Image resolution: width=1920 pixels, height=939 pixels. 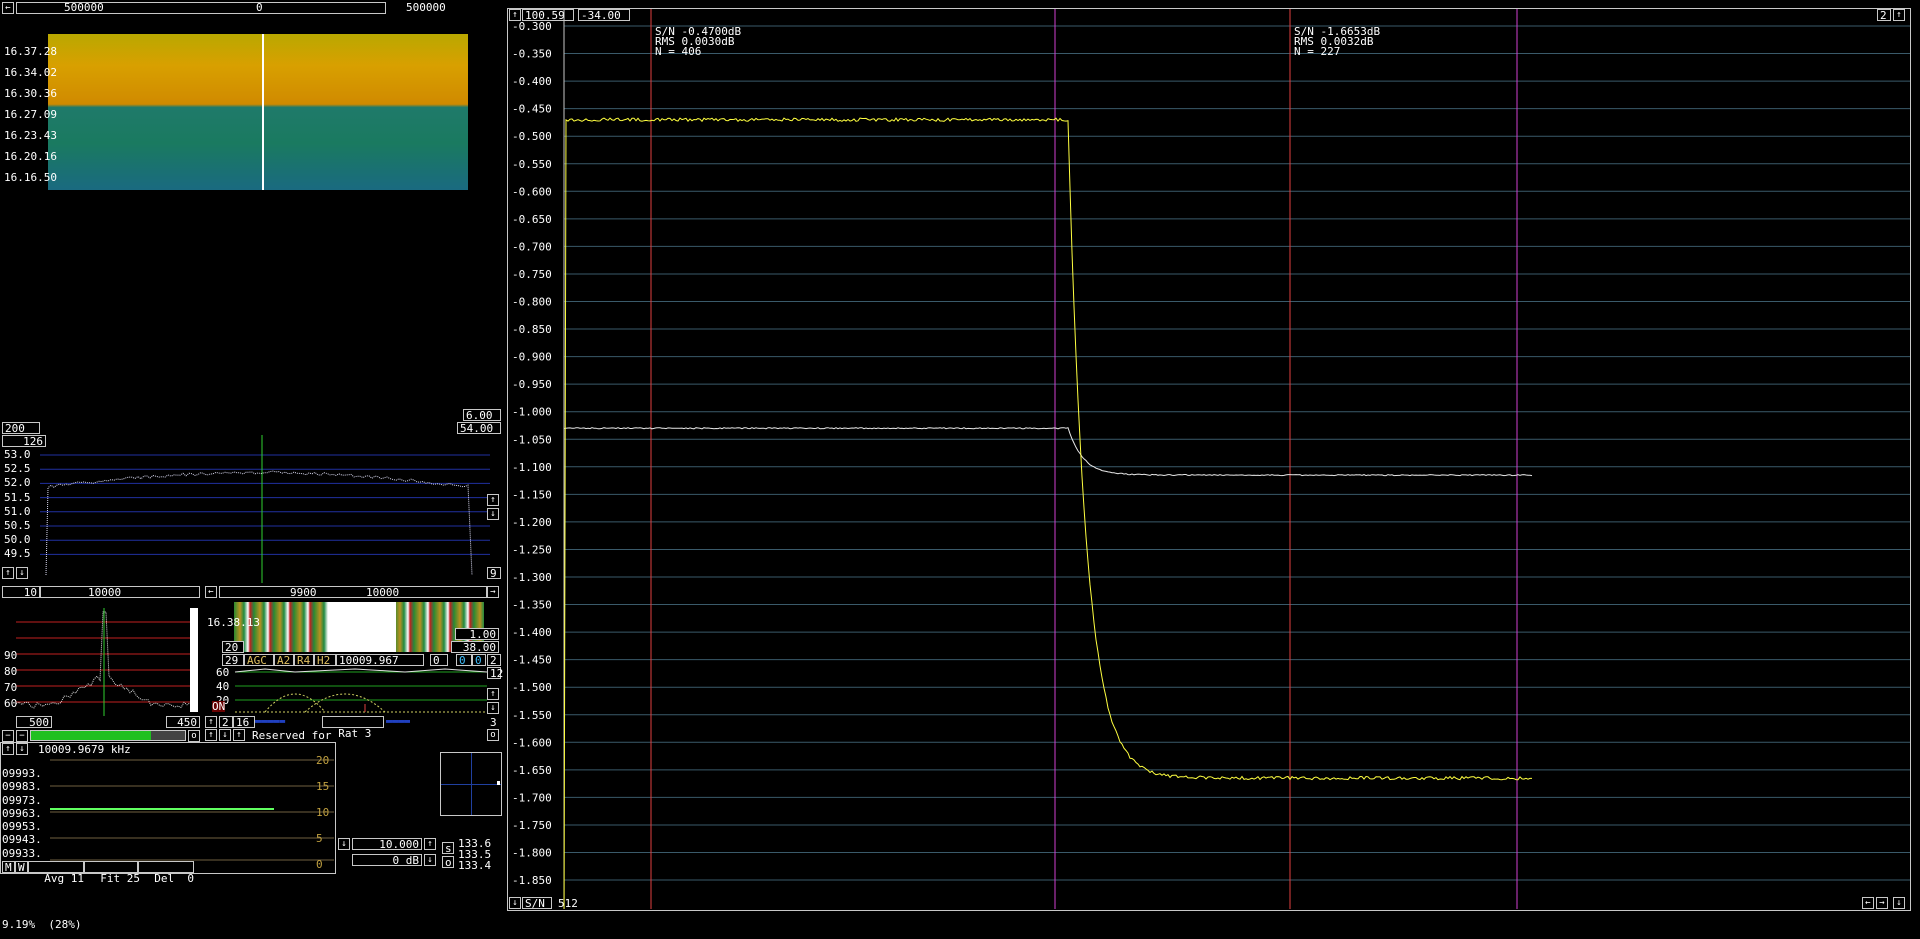 I want to click on hires-field-a: 0, so click(x=439, y=660).